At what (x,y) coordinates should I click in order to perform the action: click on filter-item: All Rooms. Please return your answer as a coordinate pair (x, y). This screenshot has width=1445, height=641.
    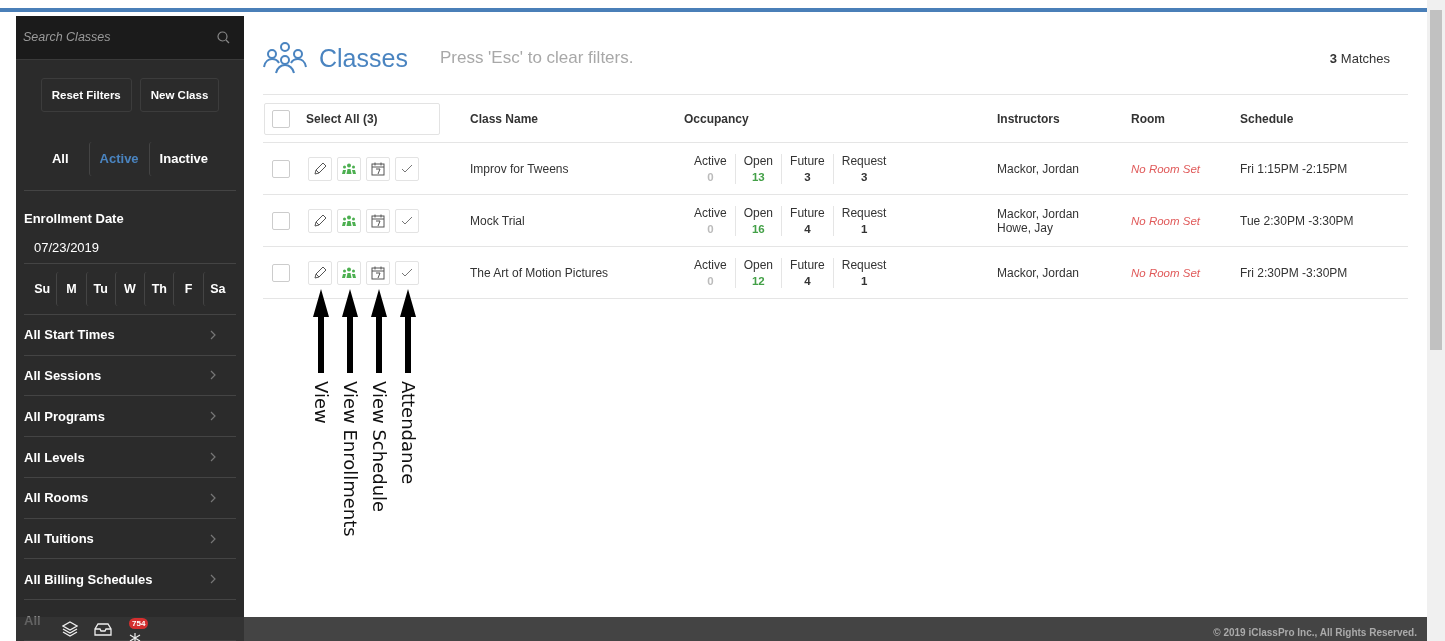
    Looking at the image, I should click on (130, 498).